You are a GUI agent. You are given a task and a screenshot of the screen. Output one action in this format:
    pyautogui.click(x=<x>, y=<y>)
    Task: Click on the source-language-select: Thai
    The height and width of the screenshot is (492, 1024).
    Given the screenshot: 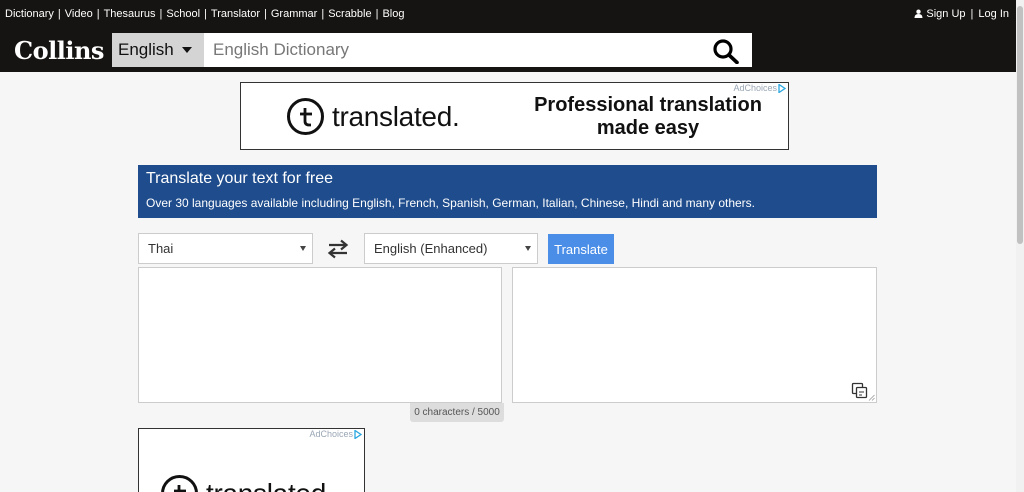 What is the action you would take?
    pyautogui.click(x=225, y=248)
    